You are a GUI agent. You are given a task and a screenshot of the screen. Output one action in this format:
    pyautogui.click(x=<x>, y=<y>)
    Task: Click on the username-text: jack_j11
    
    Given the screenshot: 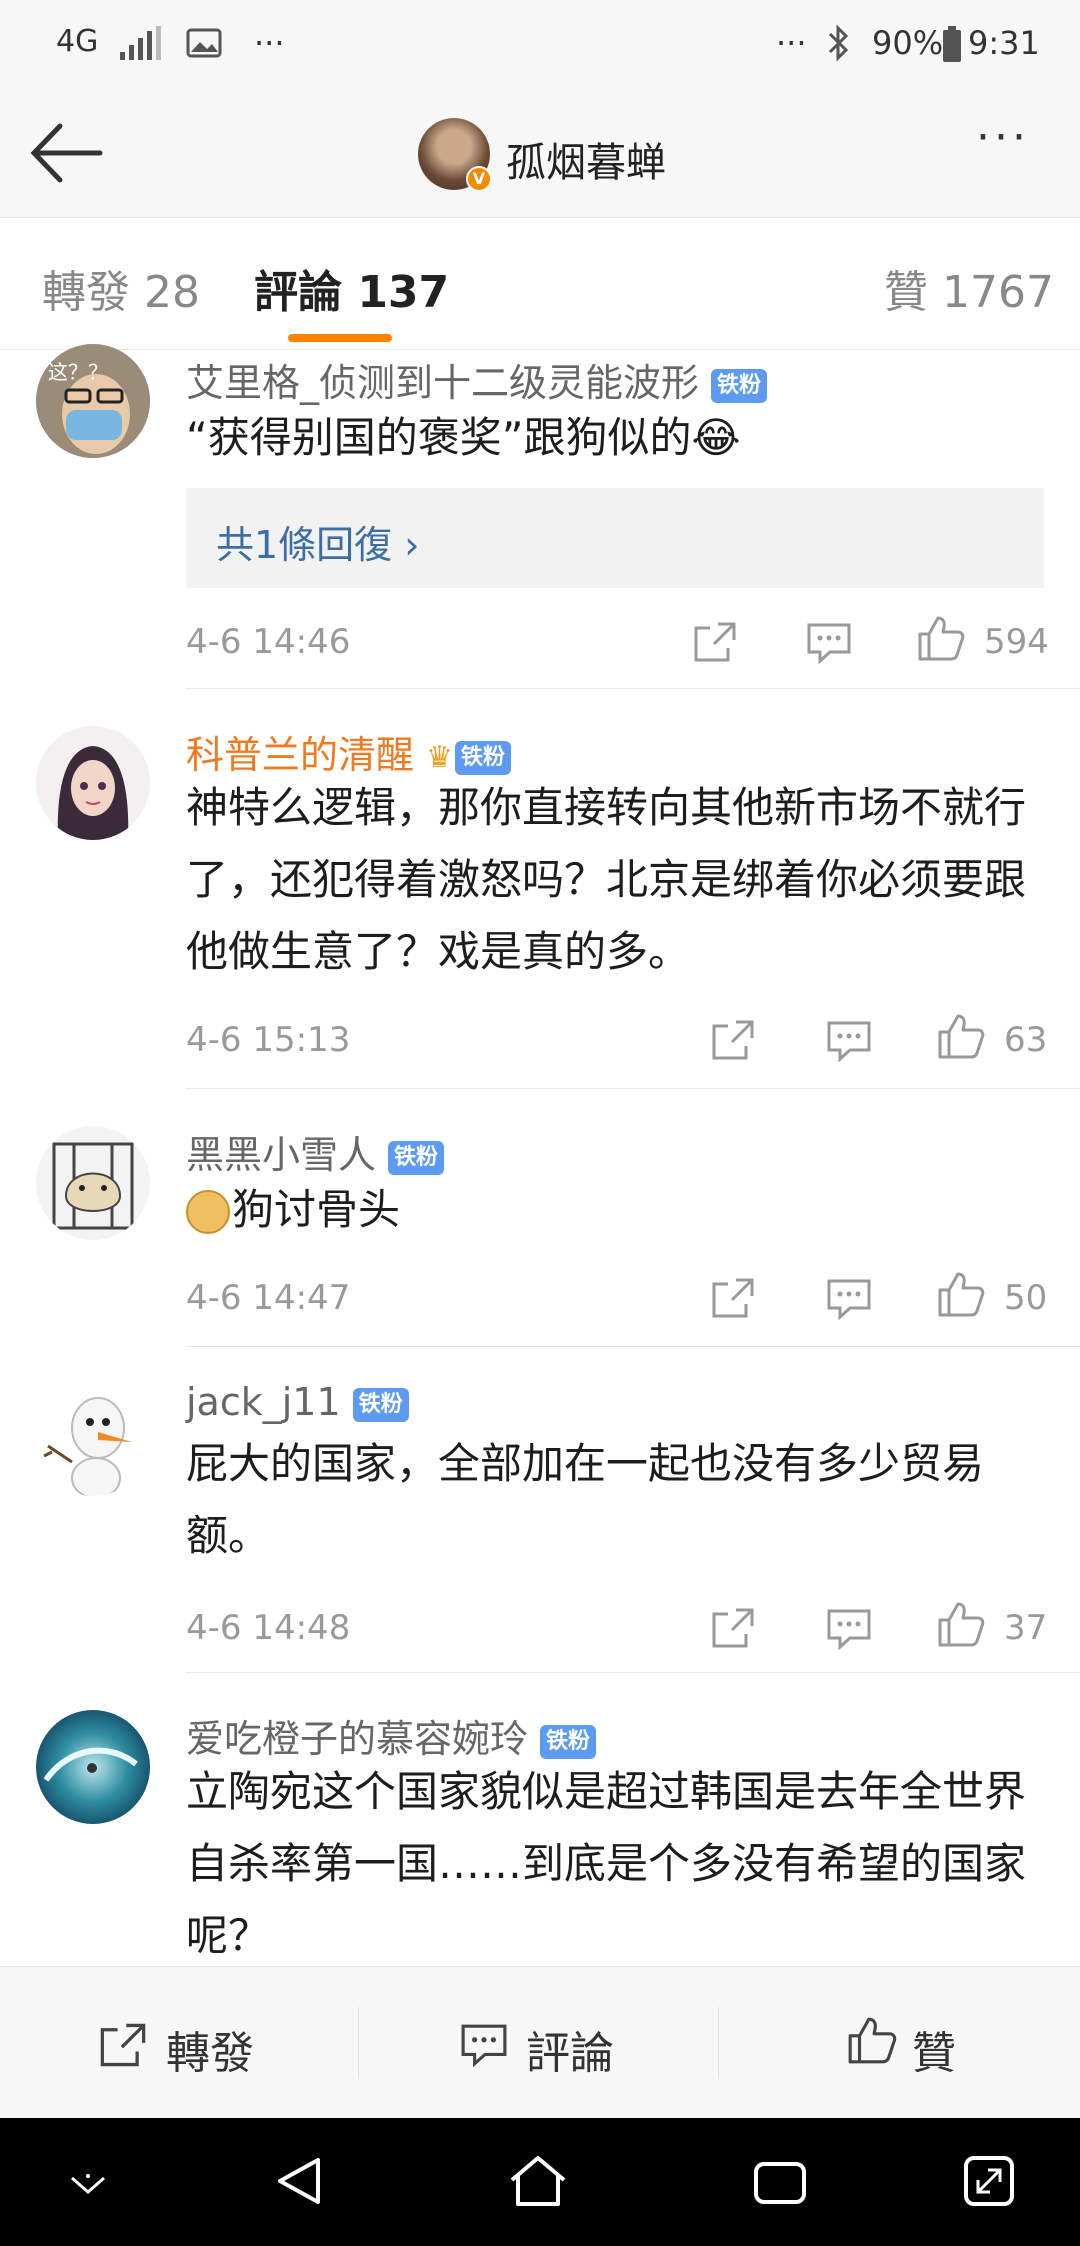 What is the action you would take?
    pyautogui.click(x=263, y=1402)
    